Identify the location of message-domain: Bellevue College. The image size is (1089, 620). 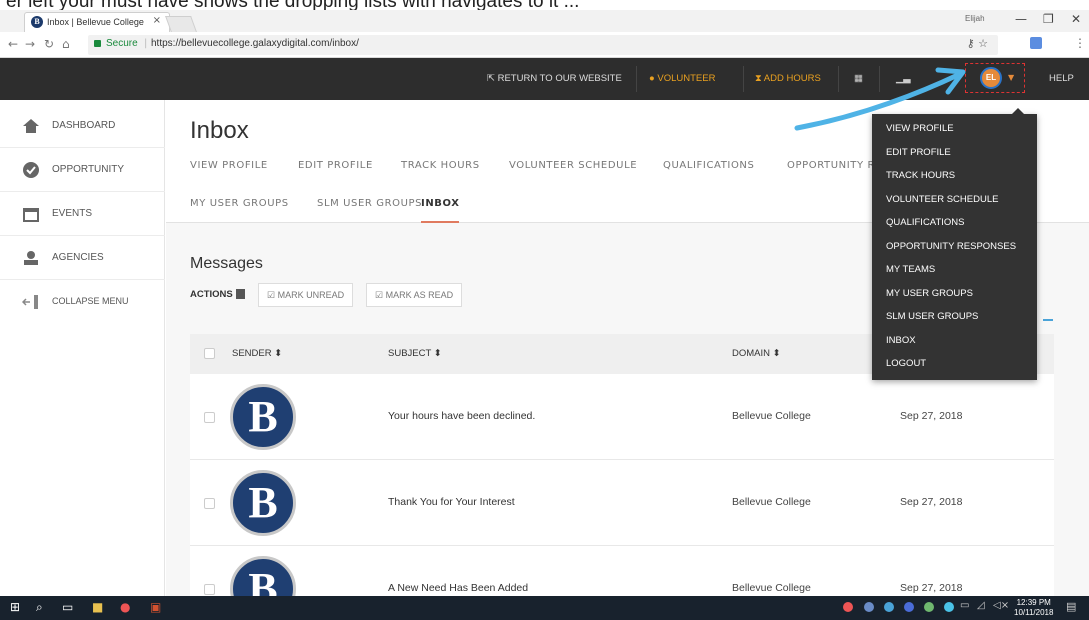
(771, 588).